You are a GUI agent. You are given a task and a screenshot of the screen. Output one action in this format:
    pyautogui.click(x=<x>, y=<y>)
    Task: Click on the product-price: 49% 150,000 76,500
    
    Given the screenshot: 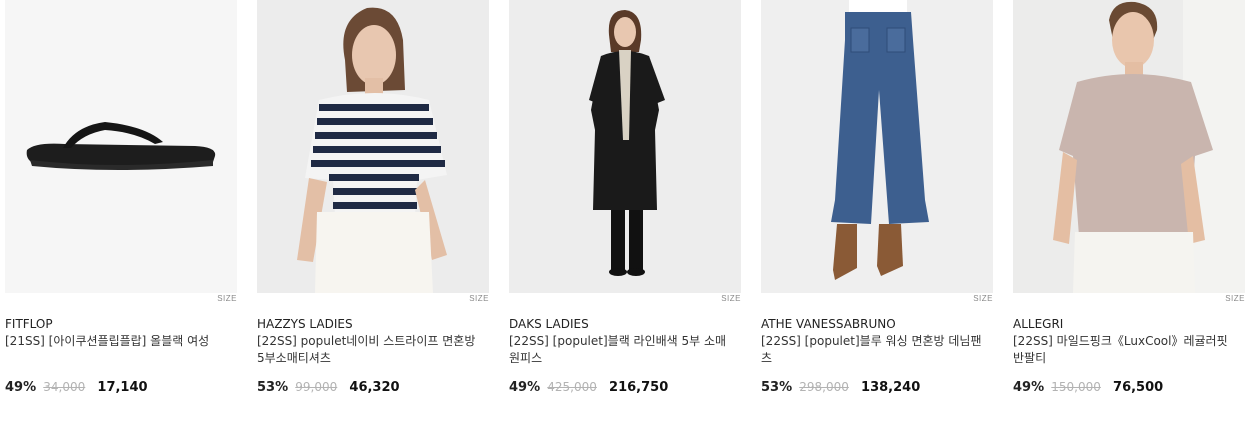 What is the action you would take?
    pyautogui.click(x=1088, y=387)
    